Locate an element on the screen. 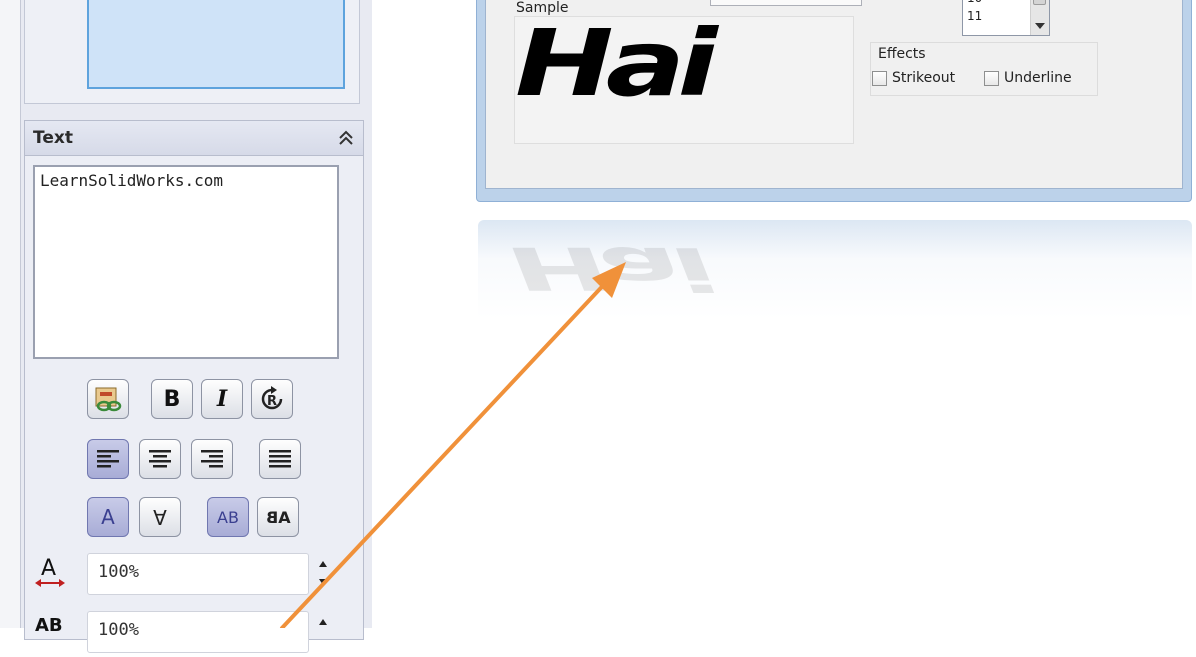 This screenshot has width=1196, height=657. sample-preview-box: Hai is located at coordinates (684, 80).